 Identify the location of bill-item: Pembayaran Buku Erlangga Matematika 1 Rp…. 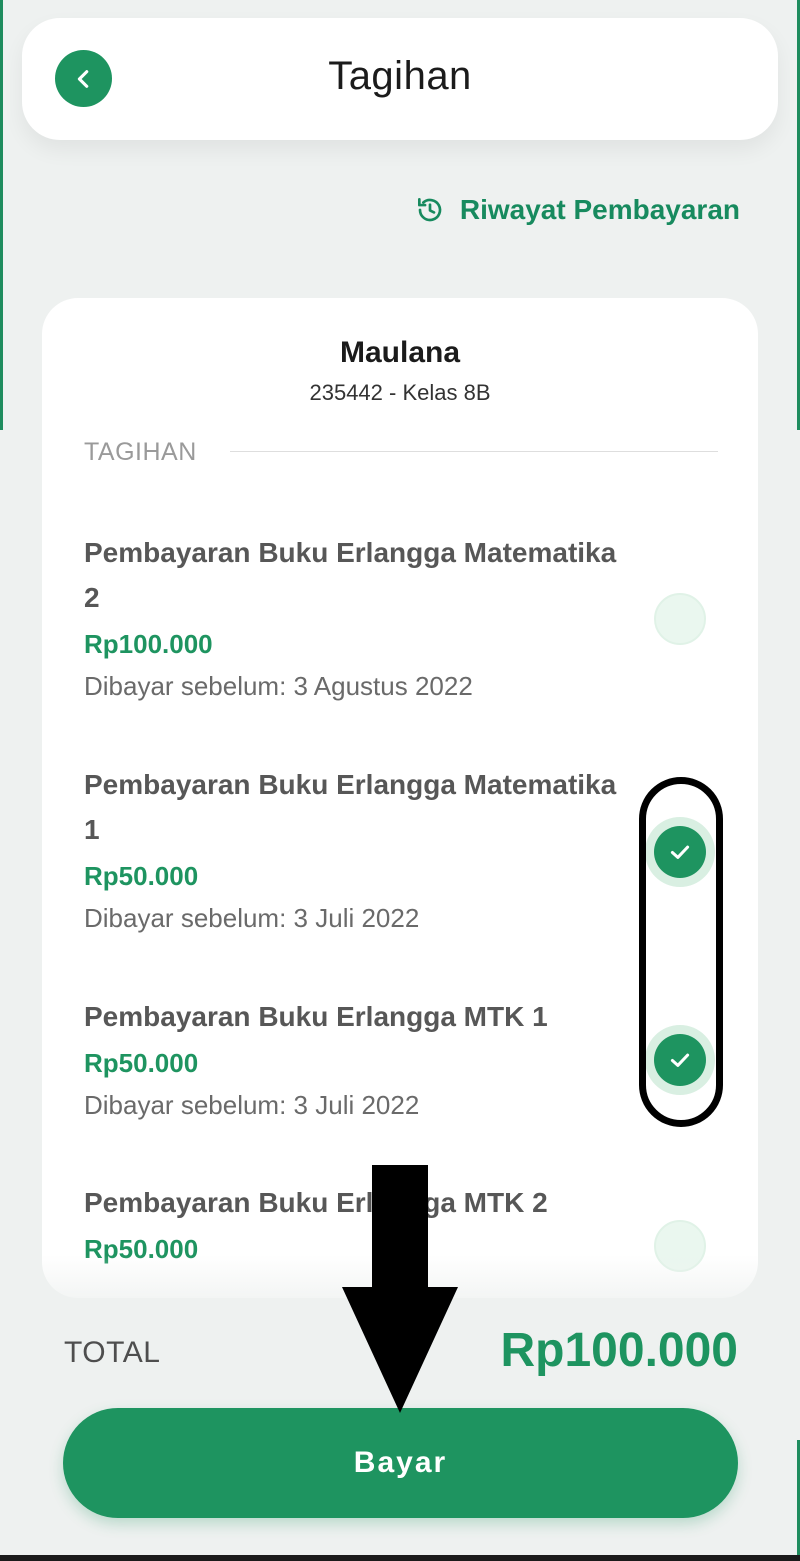
(404, 850).